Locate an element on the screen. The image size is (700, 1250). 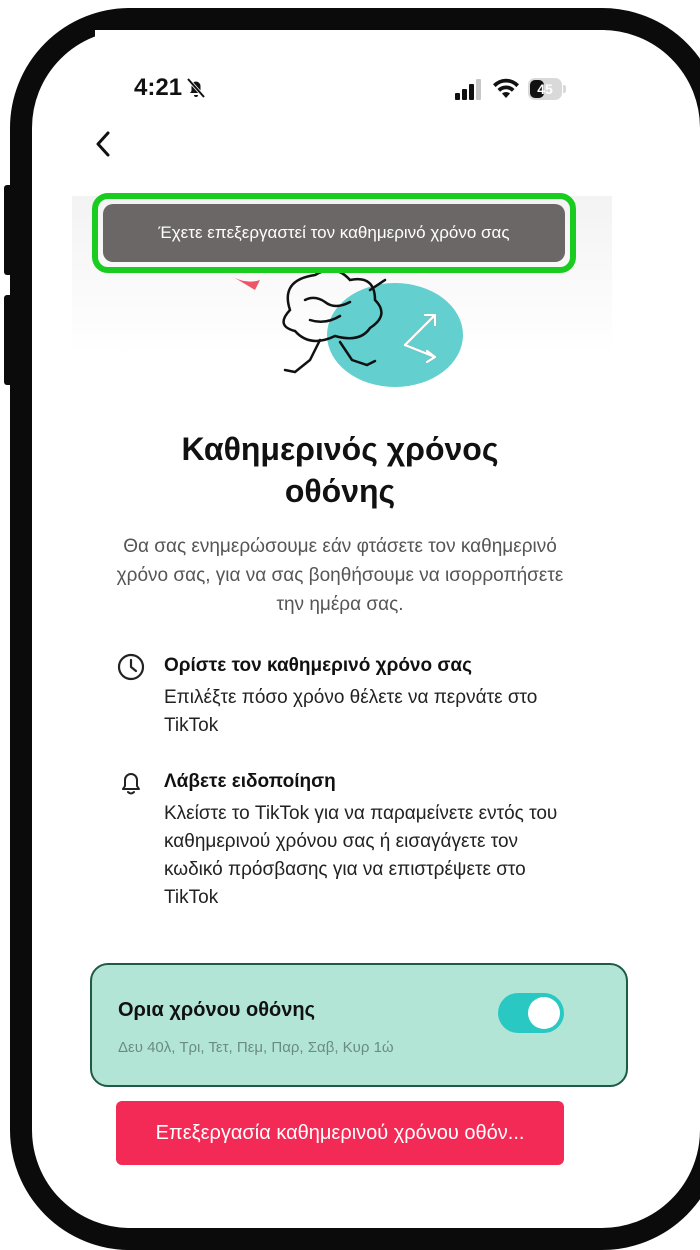
back-button is located at coordinates (103, 144).